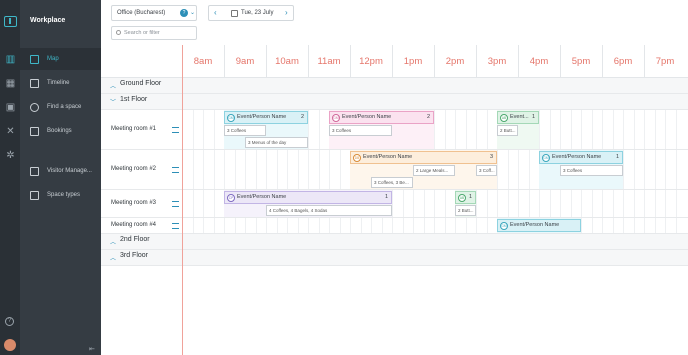  I want to click on hour-label: 11am, so click(329, 61).